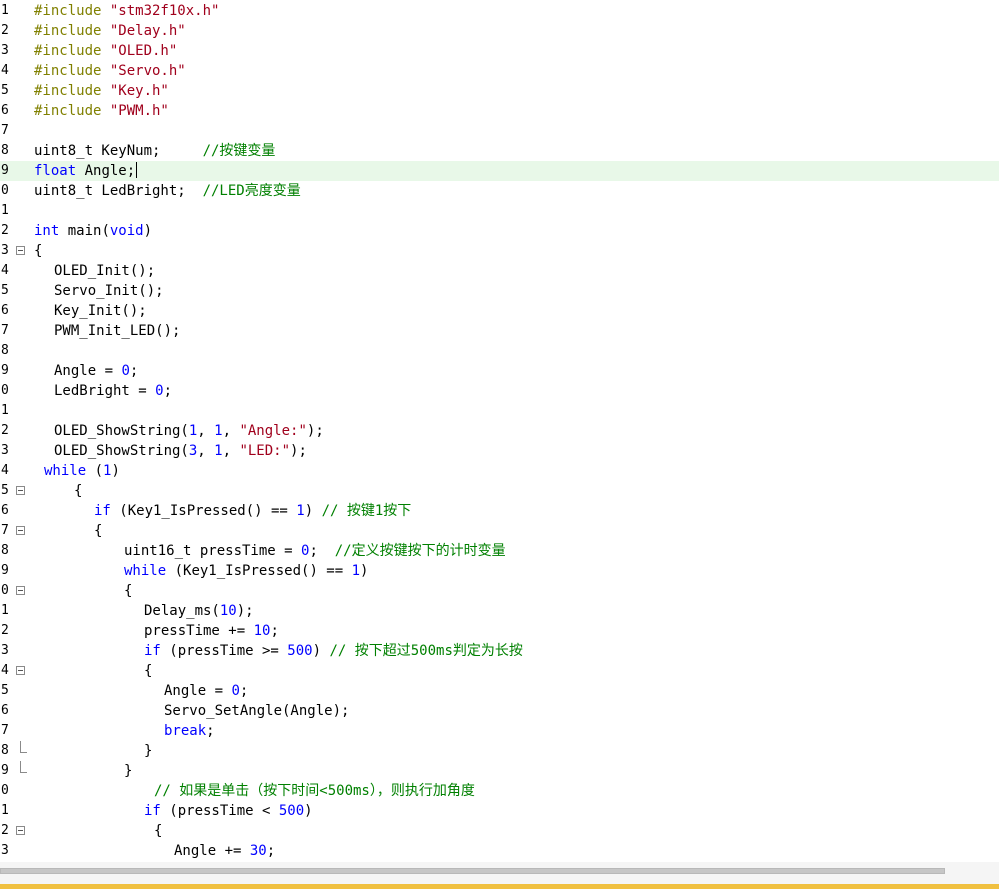  What do you see at coordinates (499, 751) in the screenshot?
I see `code-line: 8}` at bounding box center [499, 751].